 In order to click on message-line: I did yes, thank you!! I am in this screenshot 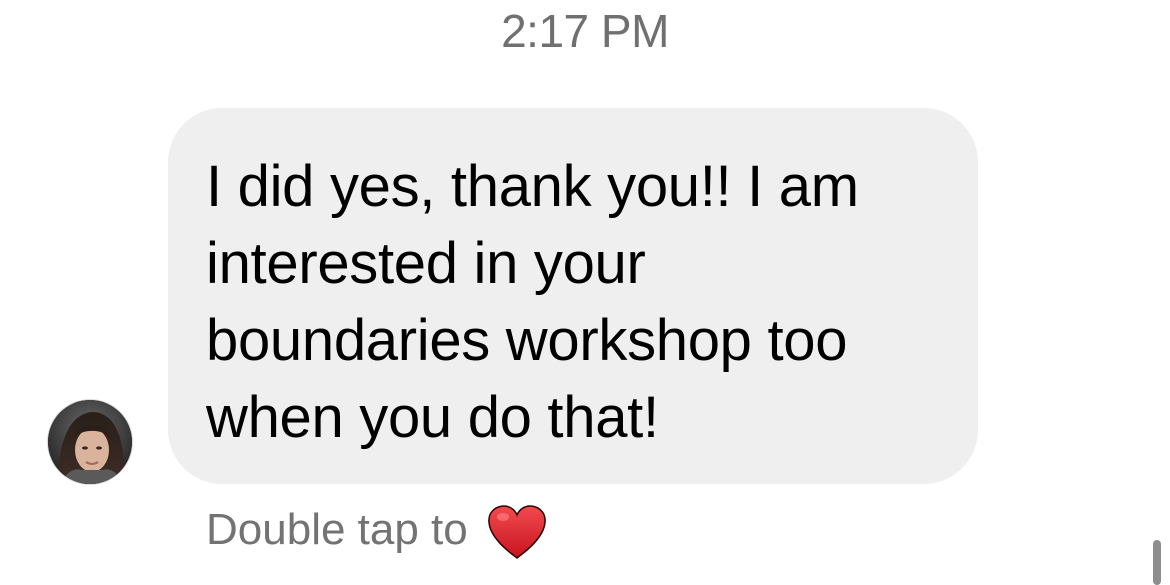, I will do `click(532, 186)`.